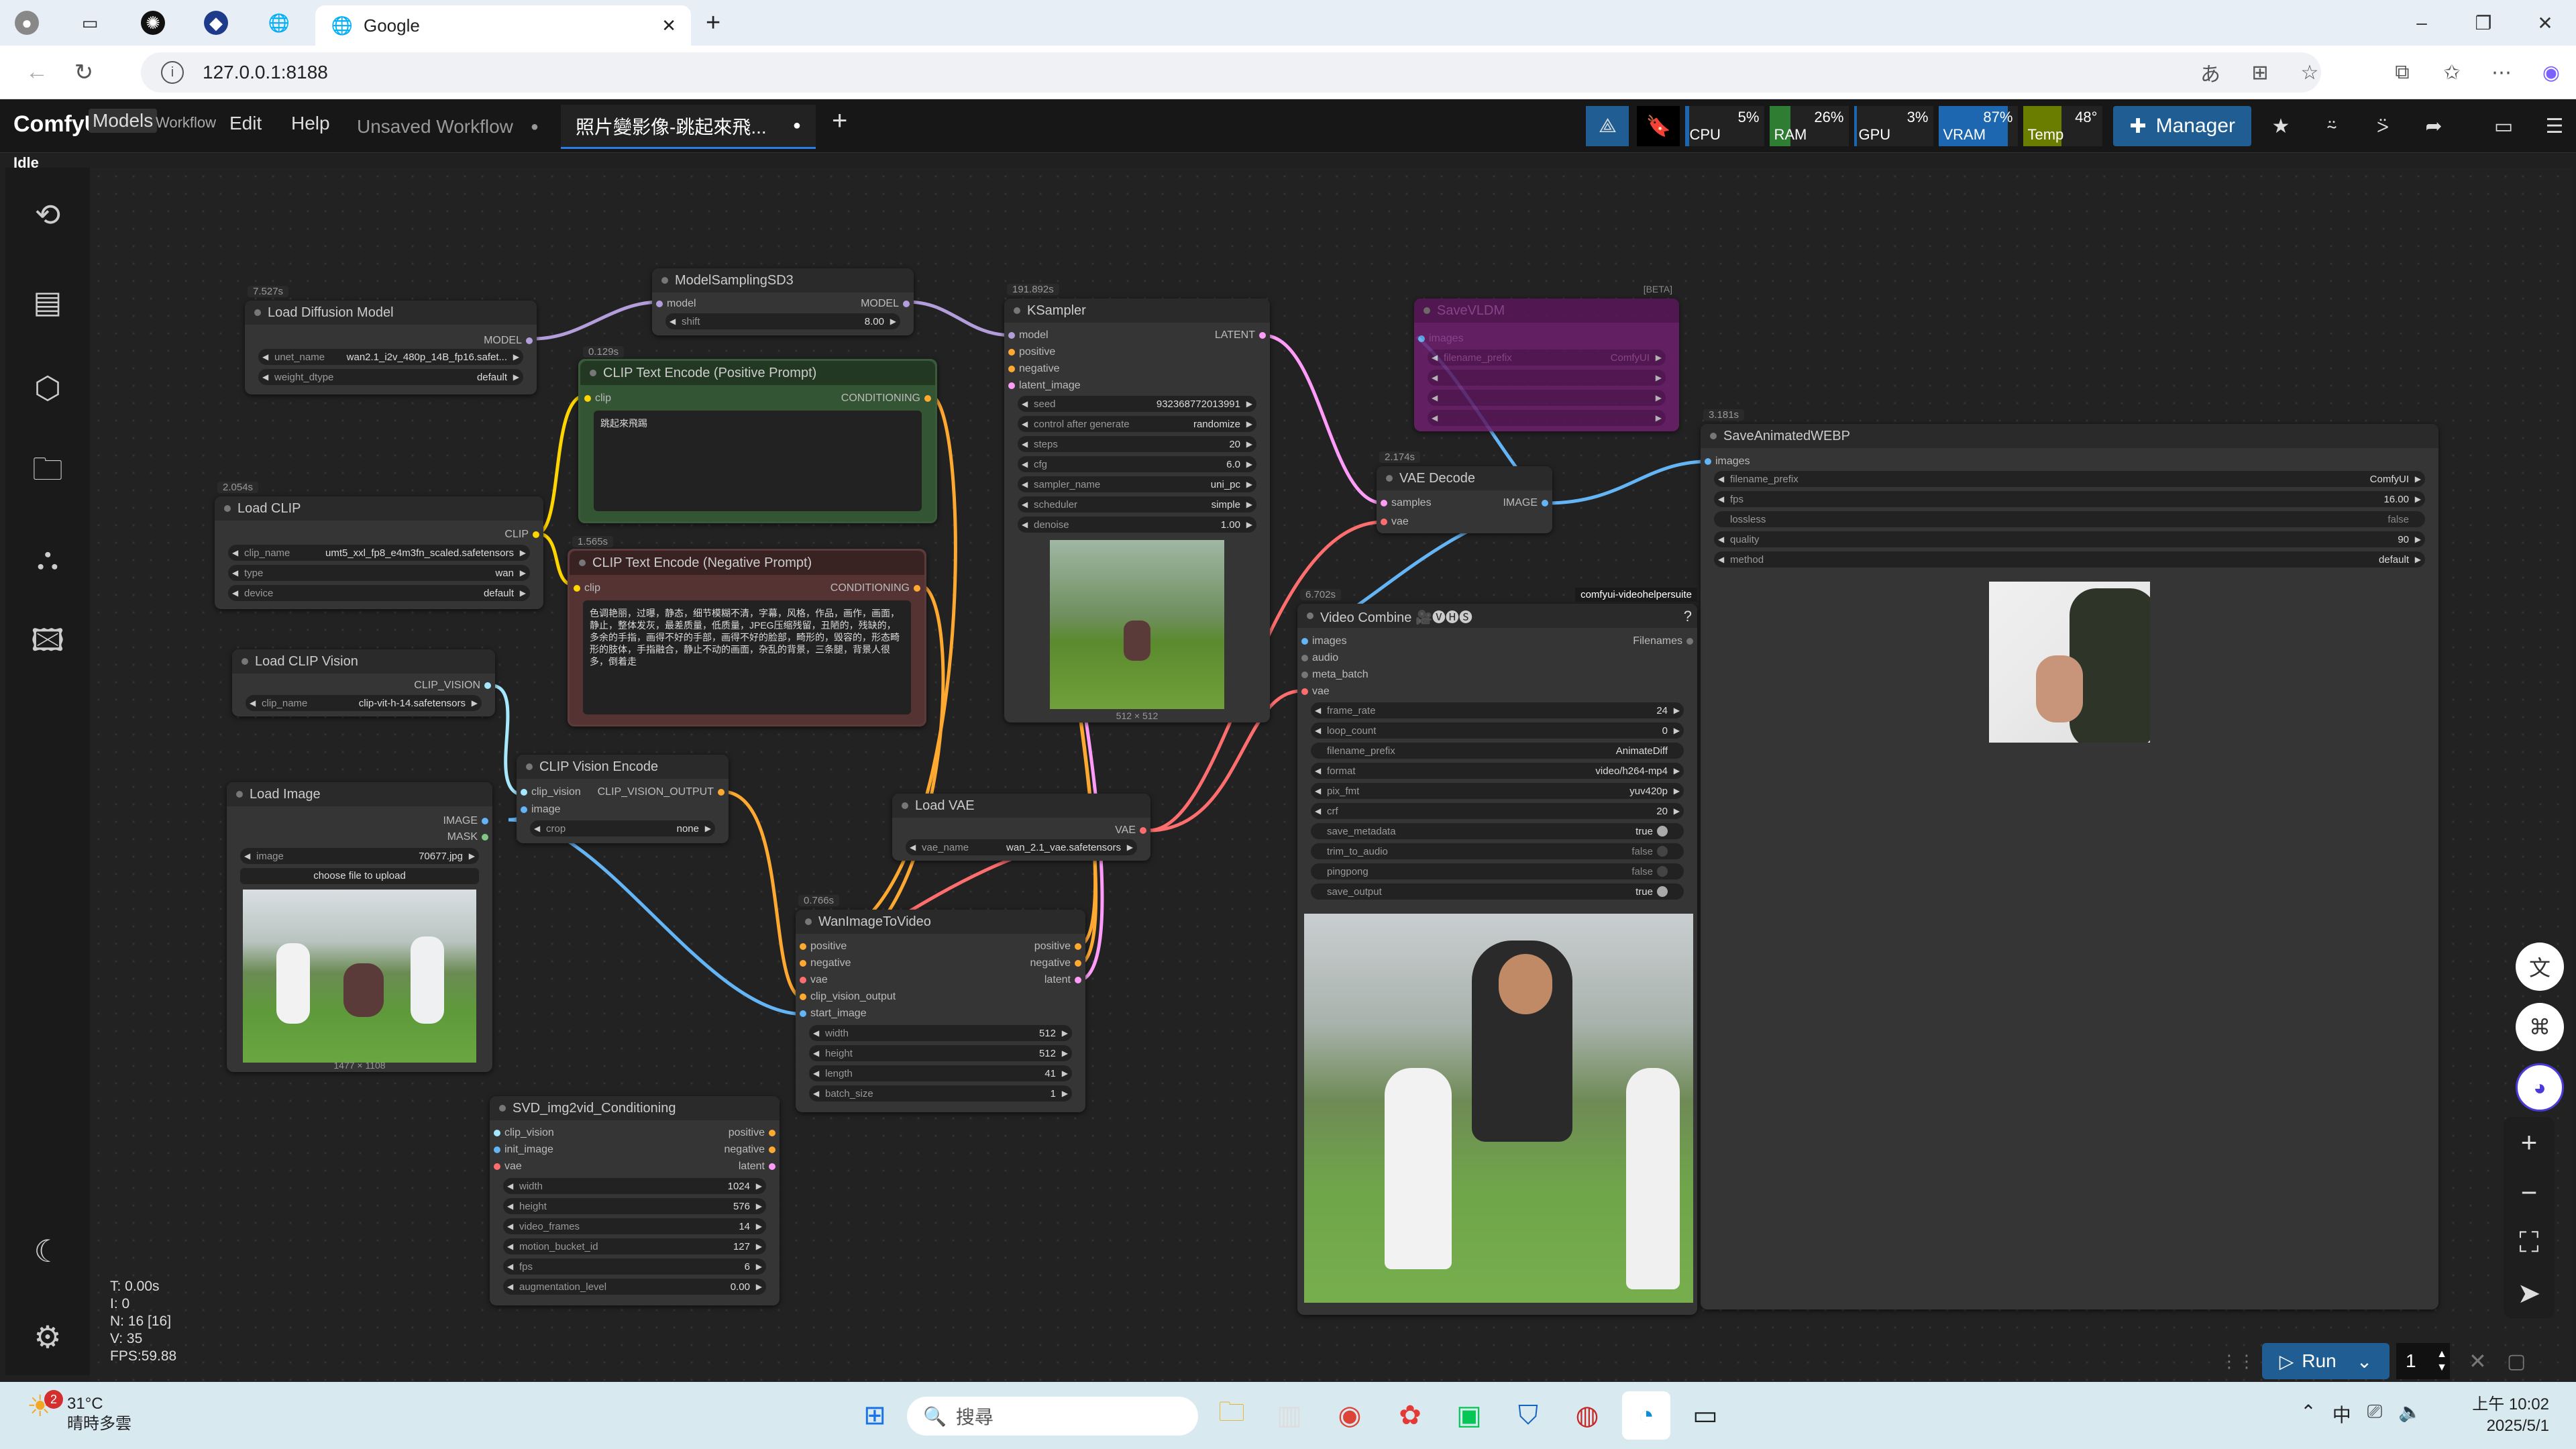  What do you see at coordinates (1021, 847) in the screenshot?
I see `widget-vae-name: vae_namewan_2.1_vae.safetensors` at bounding box center [1021, 847].